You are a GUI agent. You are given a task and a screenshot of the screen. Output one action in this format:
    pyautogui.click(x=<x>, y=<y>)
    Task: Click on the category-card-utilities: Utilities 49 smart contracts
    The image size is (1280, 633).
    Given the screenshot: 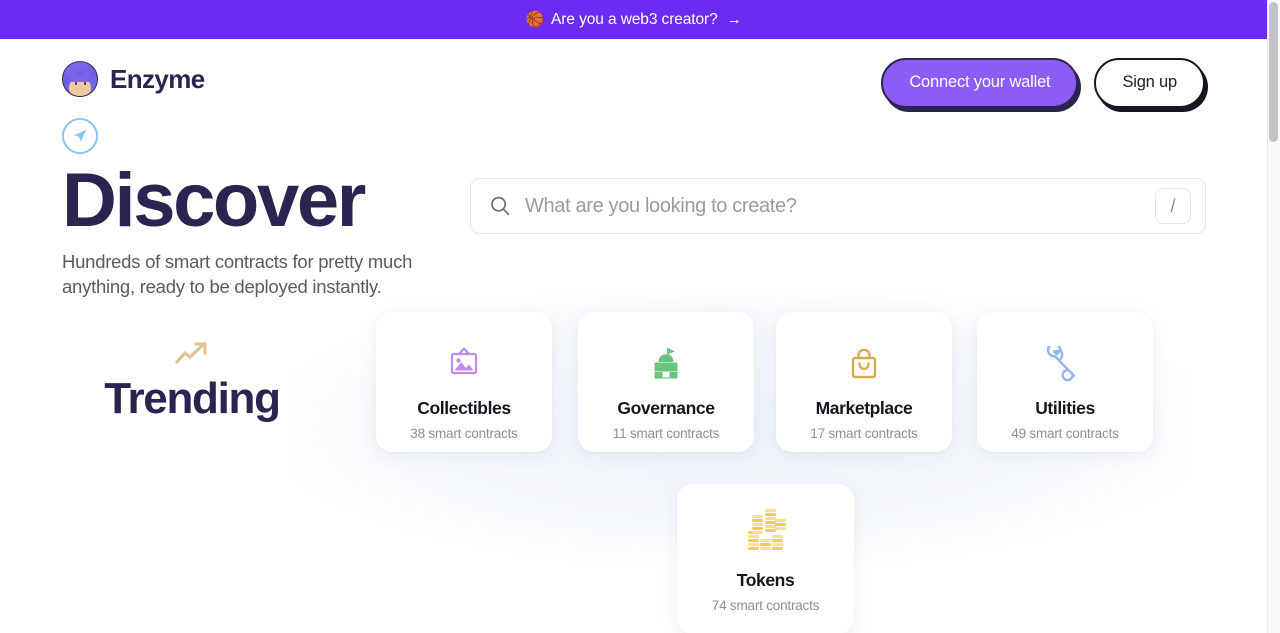 What is the action you would take?
    pyautogui.click(x=1065, y=382)
    